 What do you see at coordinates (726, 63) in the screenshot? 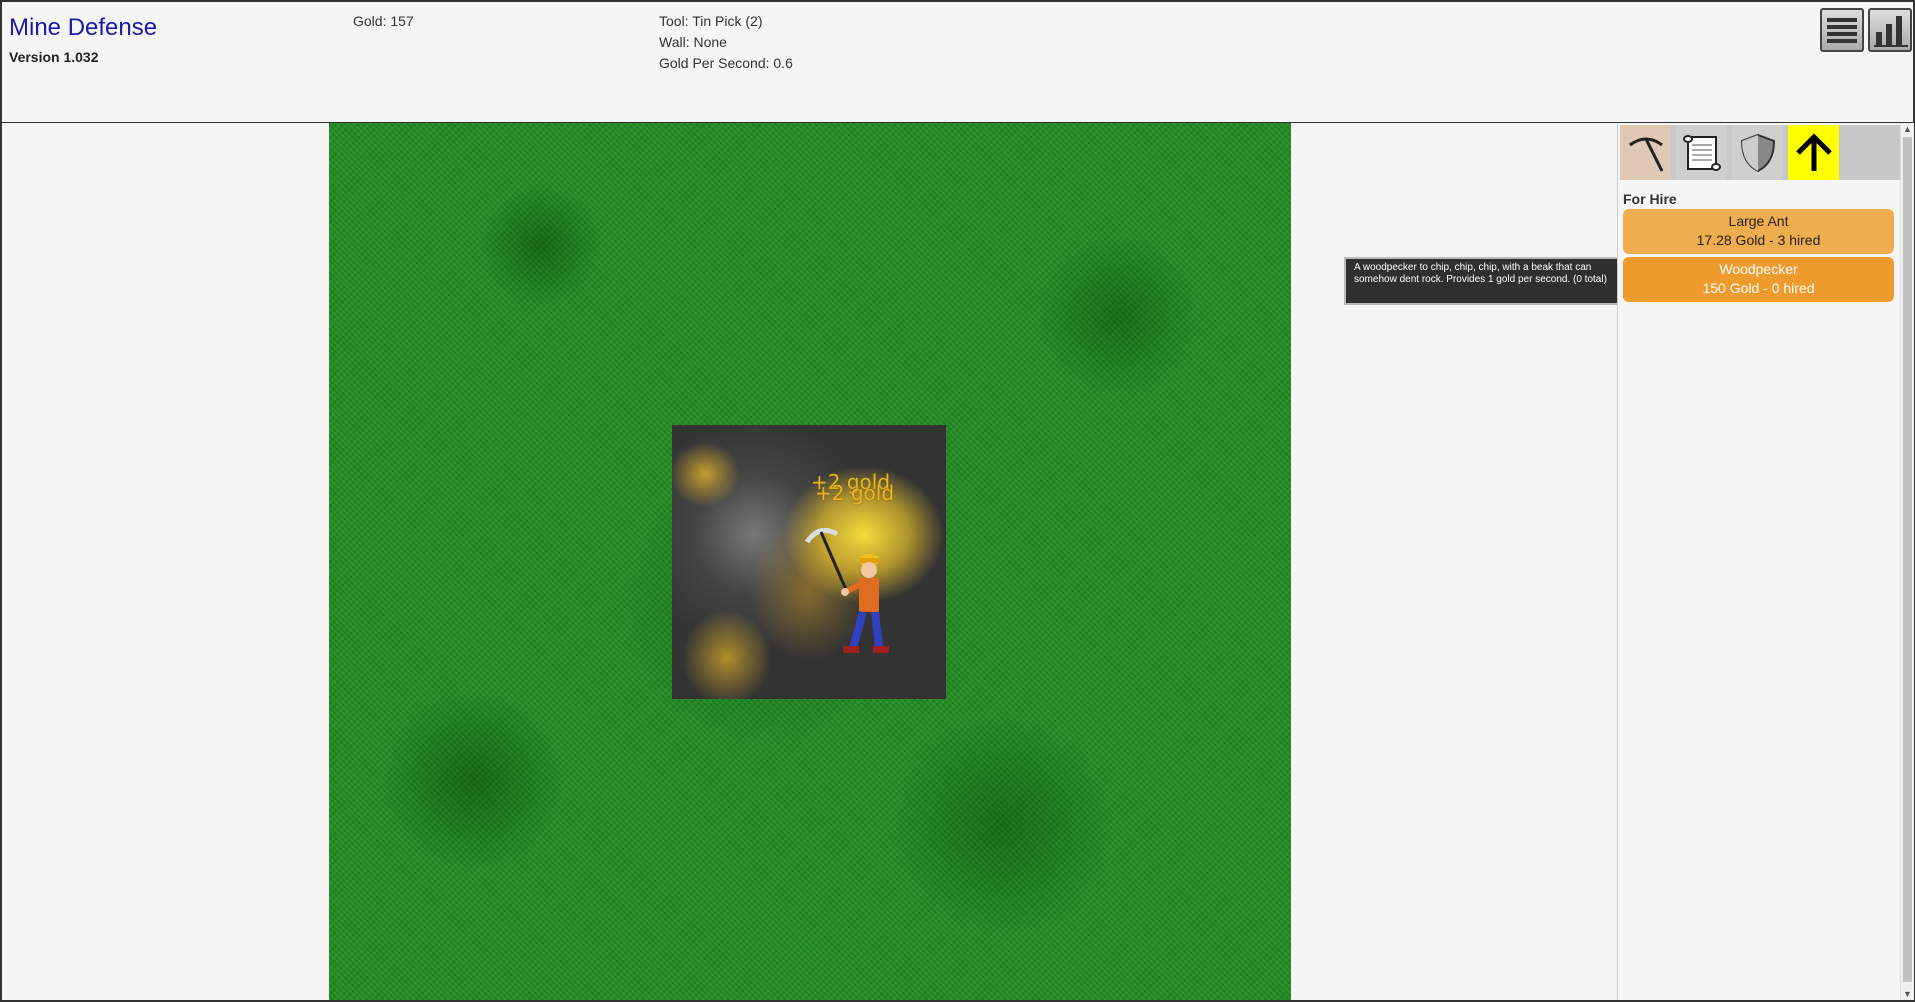
I see `gold-per-second-label: Gold Per Second: 0.6` at bounding box center [726, 63].